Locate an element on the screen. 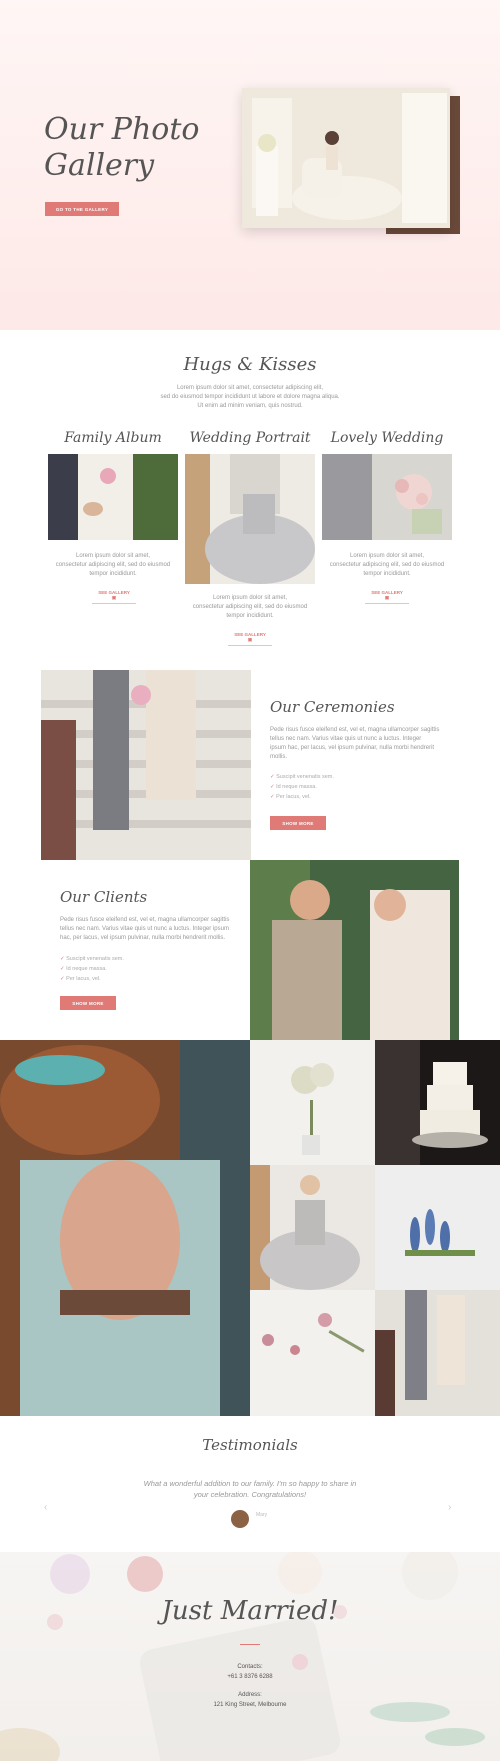  wedding-cake-illustration is located at coordinates (437, 1102).